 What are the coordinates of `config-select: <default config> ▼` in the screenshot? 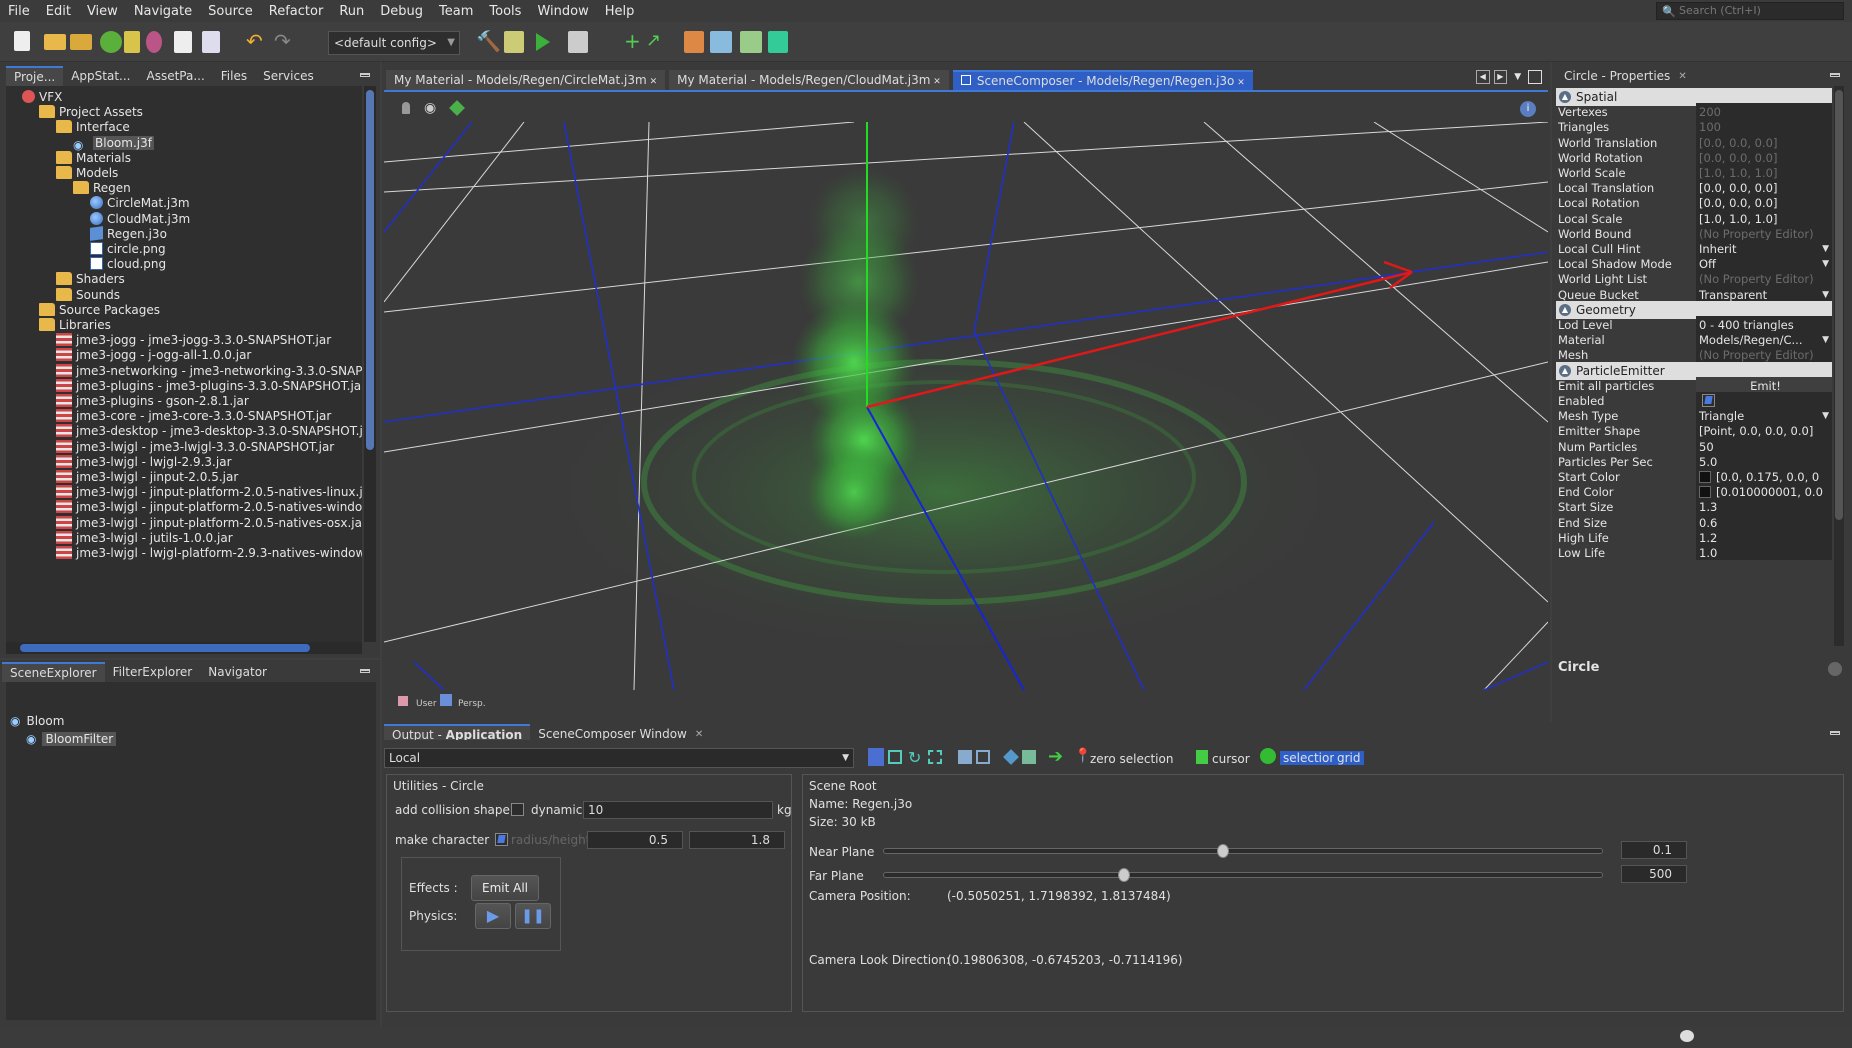 It's located at (394, 43).